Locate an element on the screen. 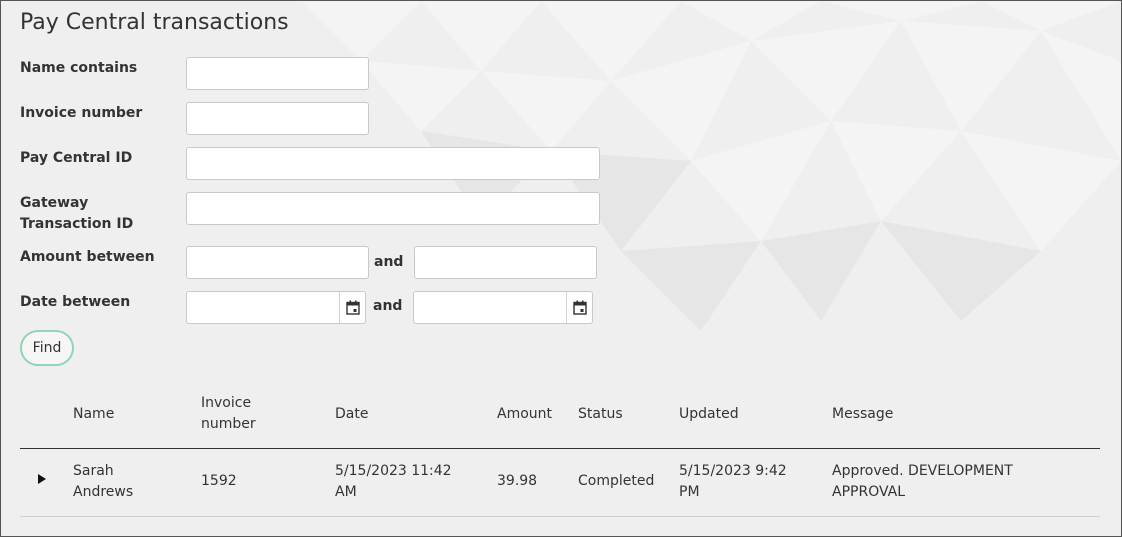 Image resolution: width=1122 pixels, height=537 pixels. amount-from-input is located at coordinates (277, 262).